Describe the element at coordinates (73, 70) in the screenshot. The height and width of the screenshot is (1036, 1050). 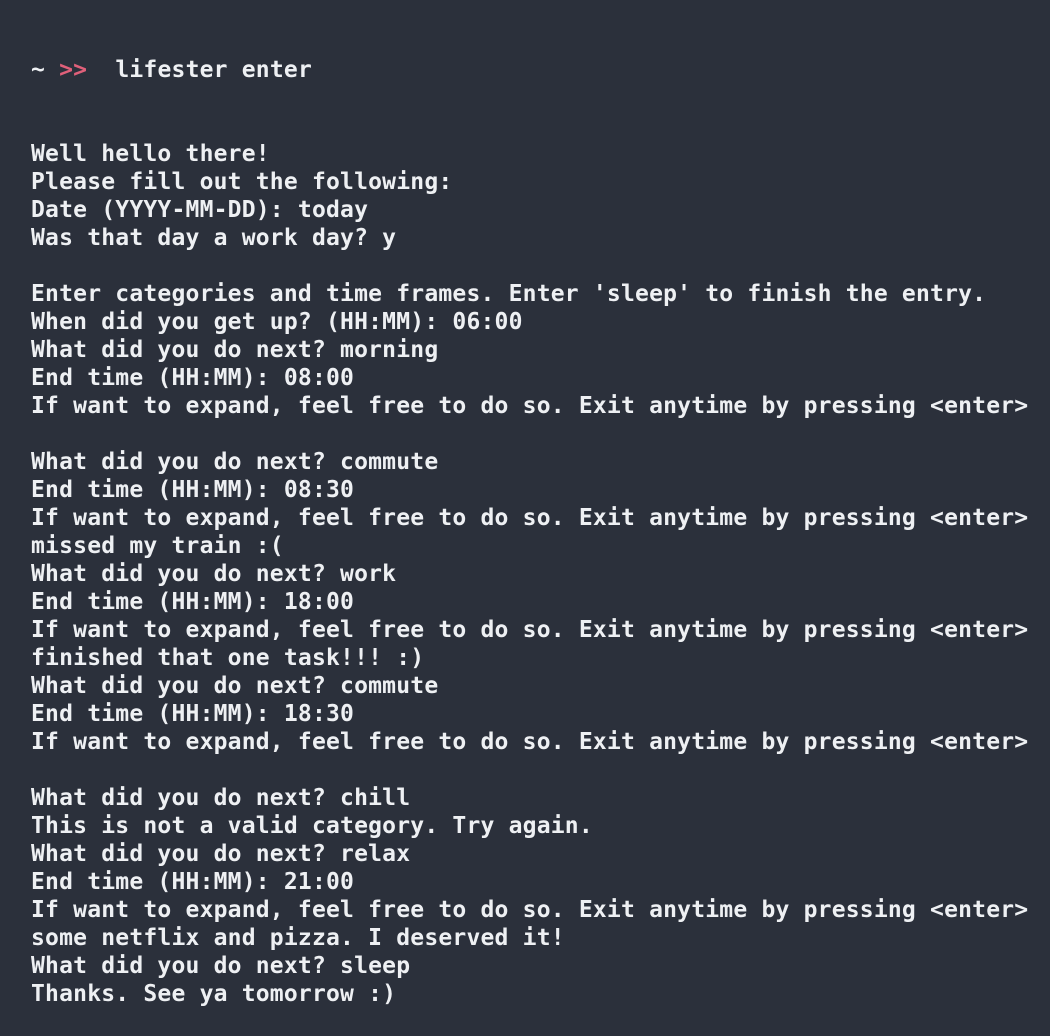
I see `prompt-arrows: >>` at that location.